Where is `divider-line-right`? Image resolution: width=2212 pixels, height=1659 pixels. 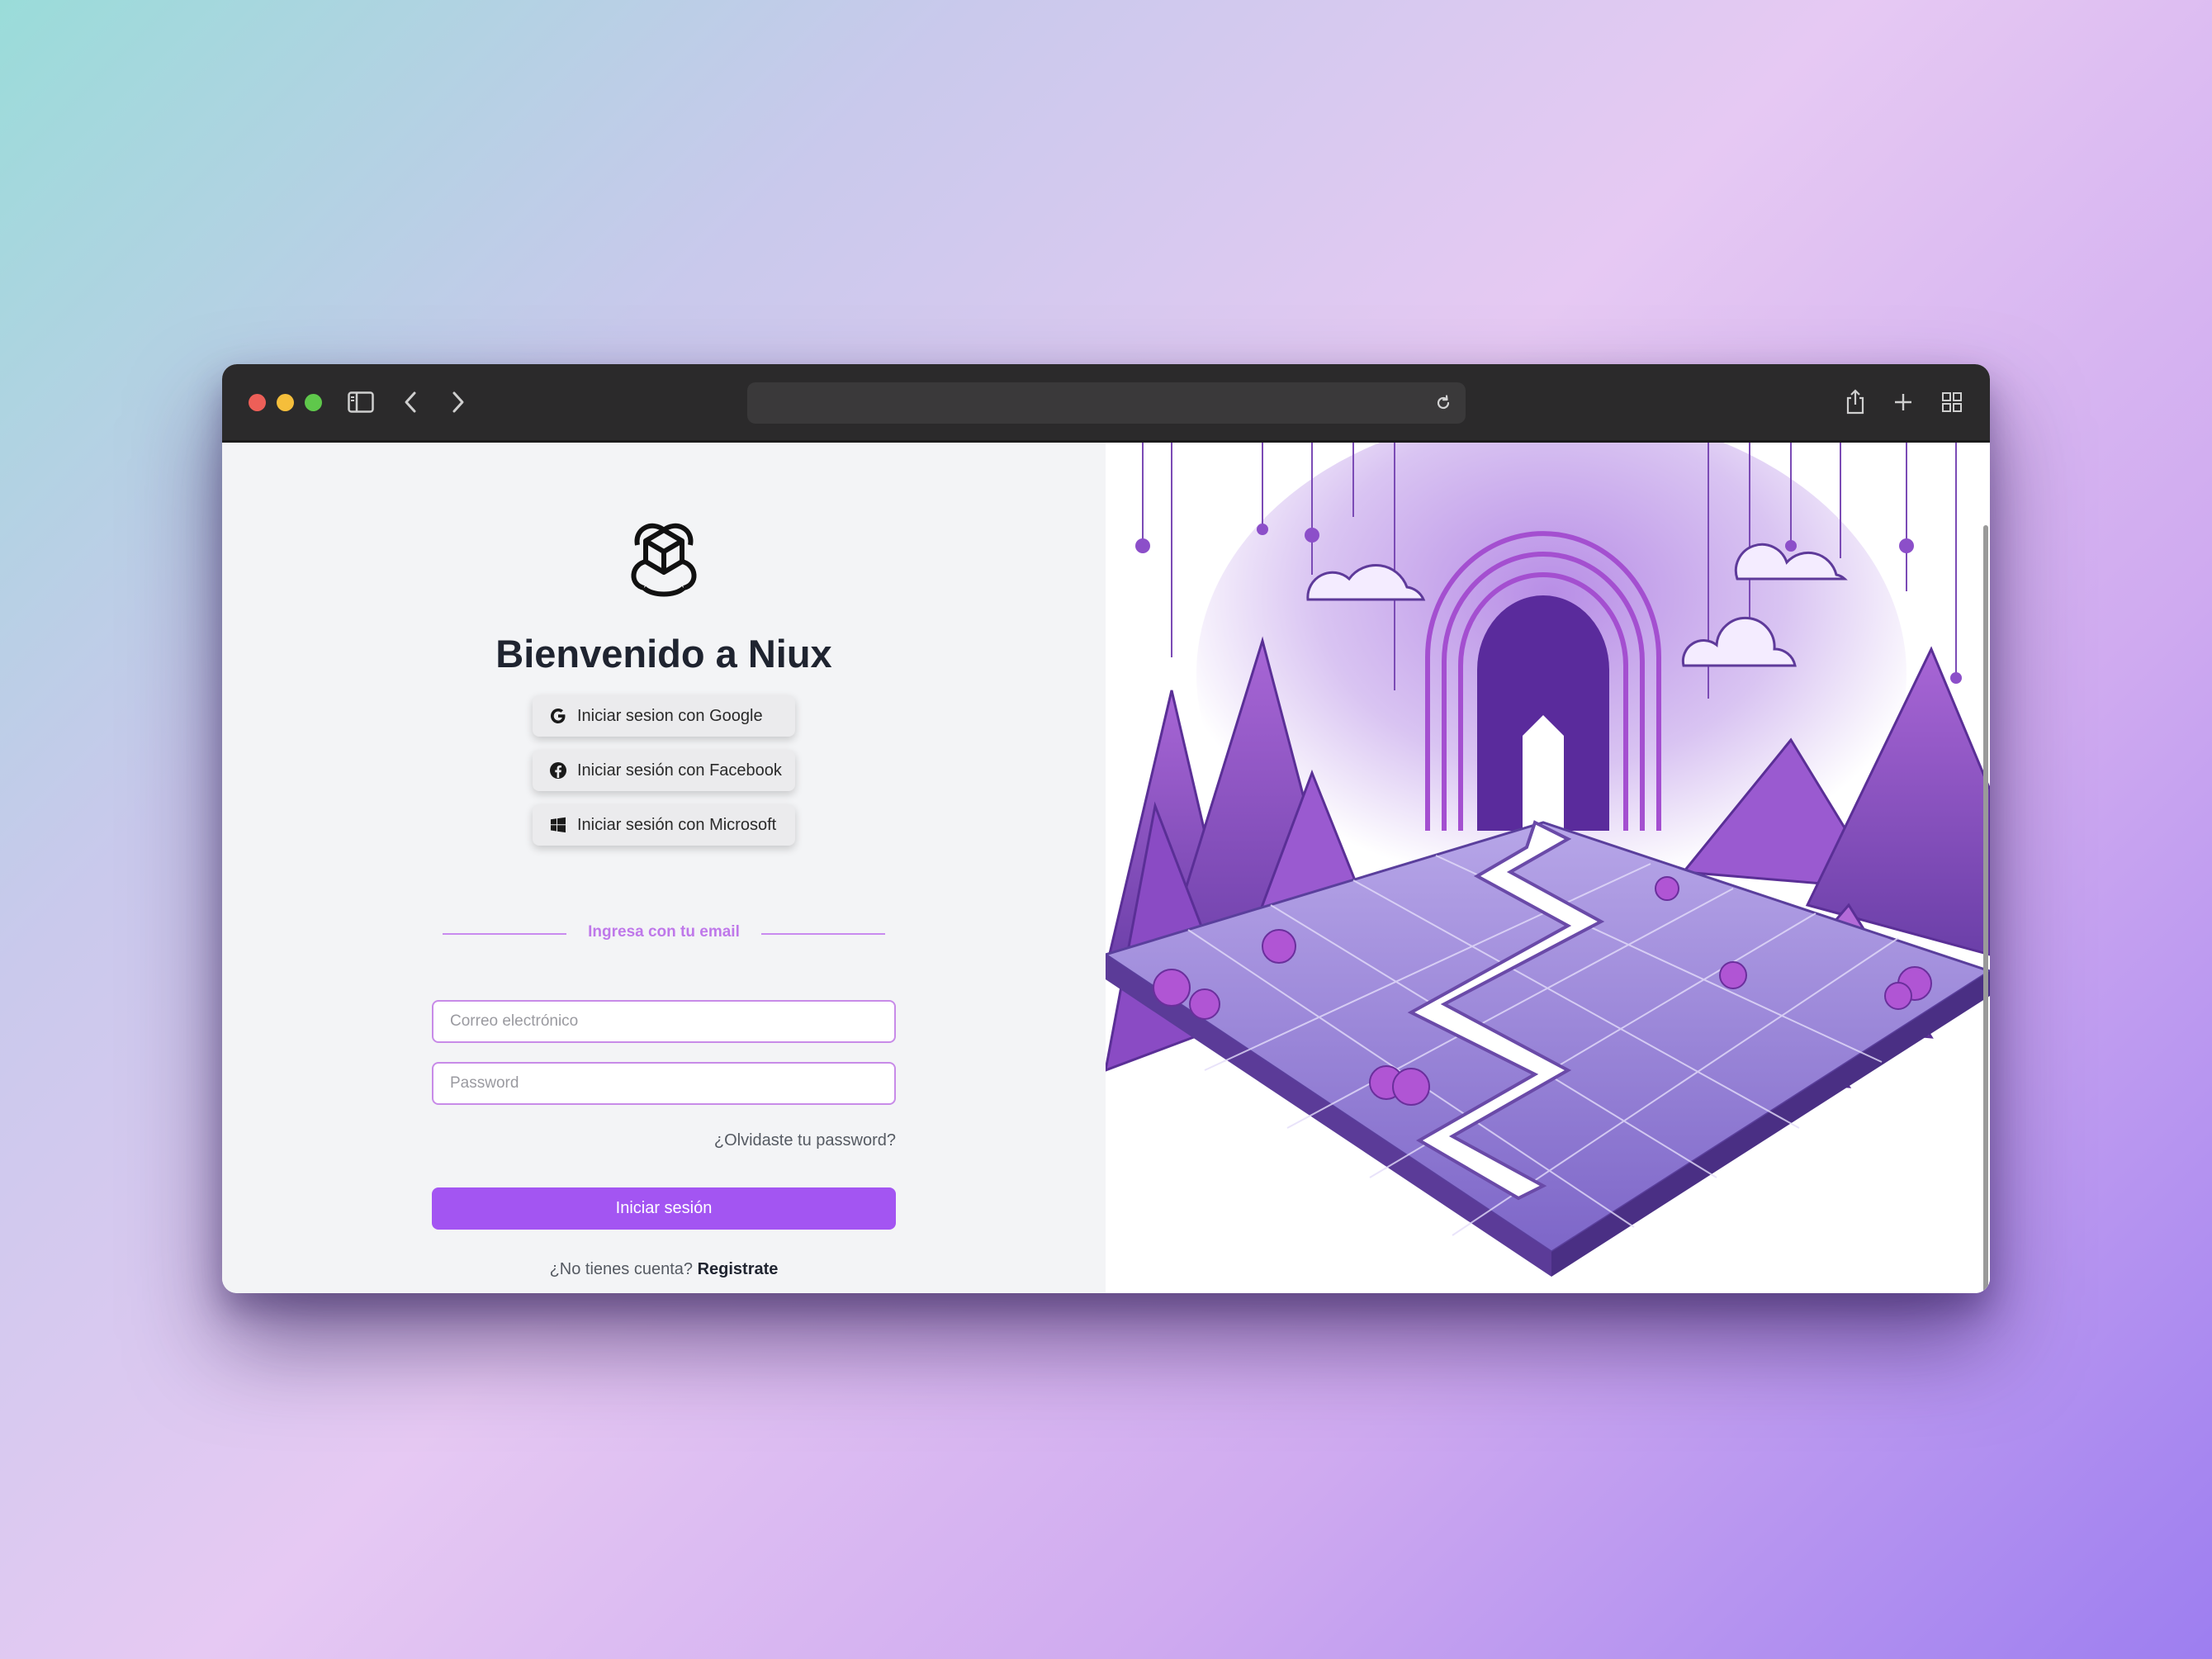
divider-line-right is located at coordinates (823, 934).